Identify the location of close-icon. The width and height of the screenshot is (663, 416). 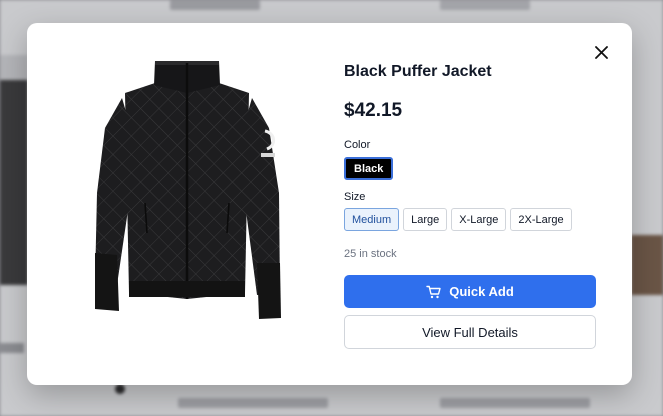
(601, 52).